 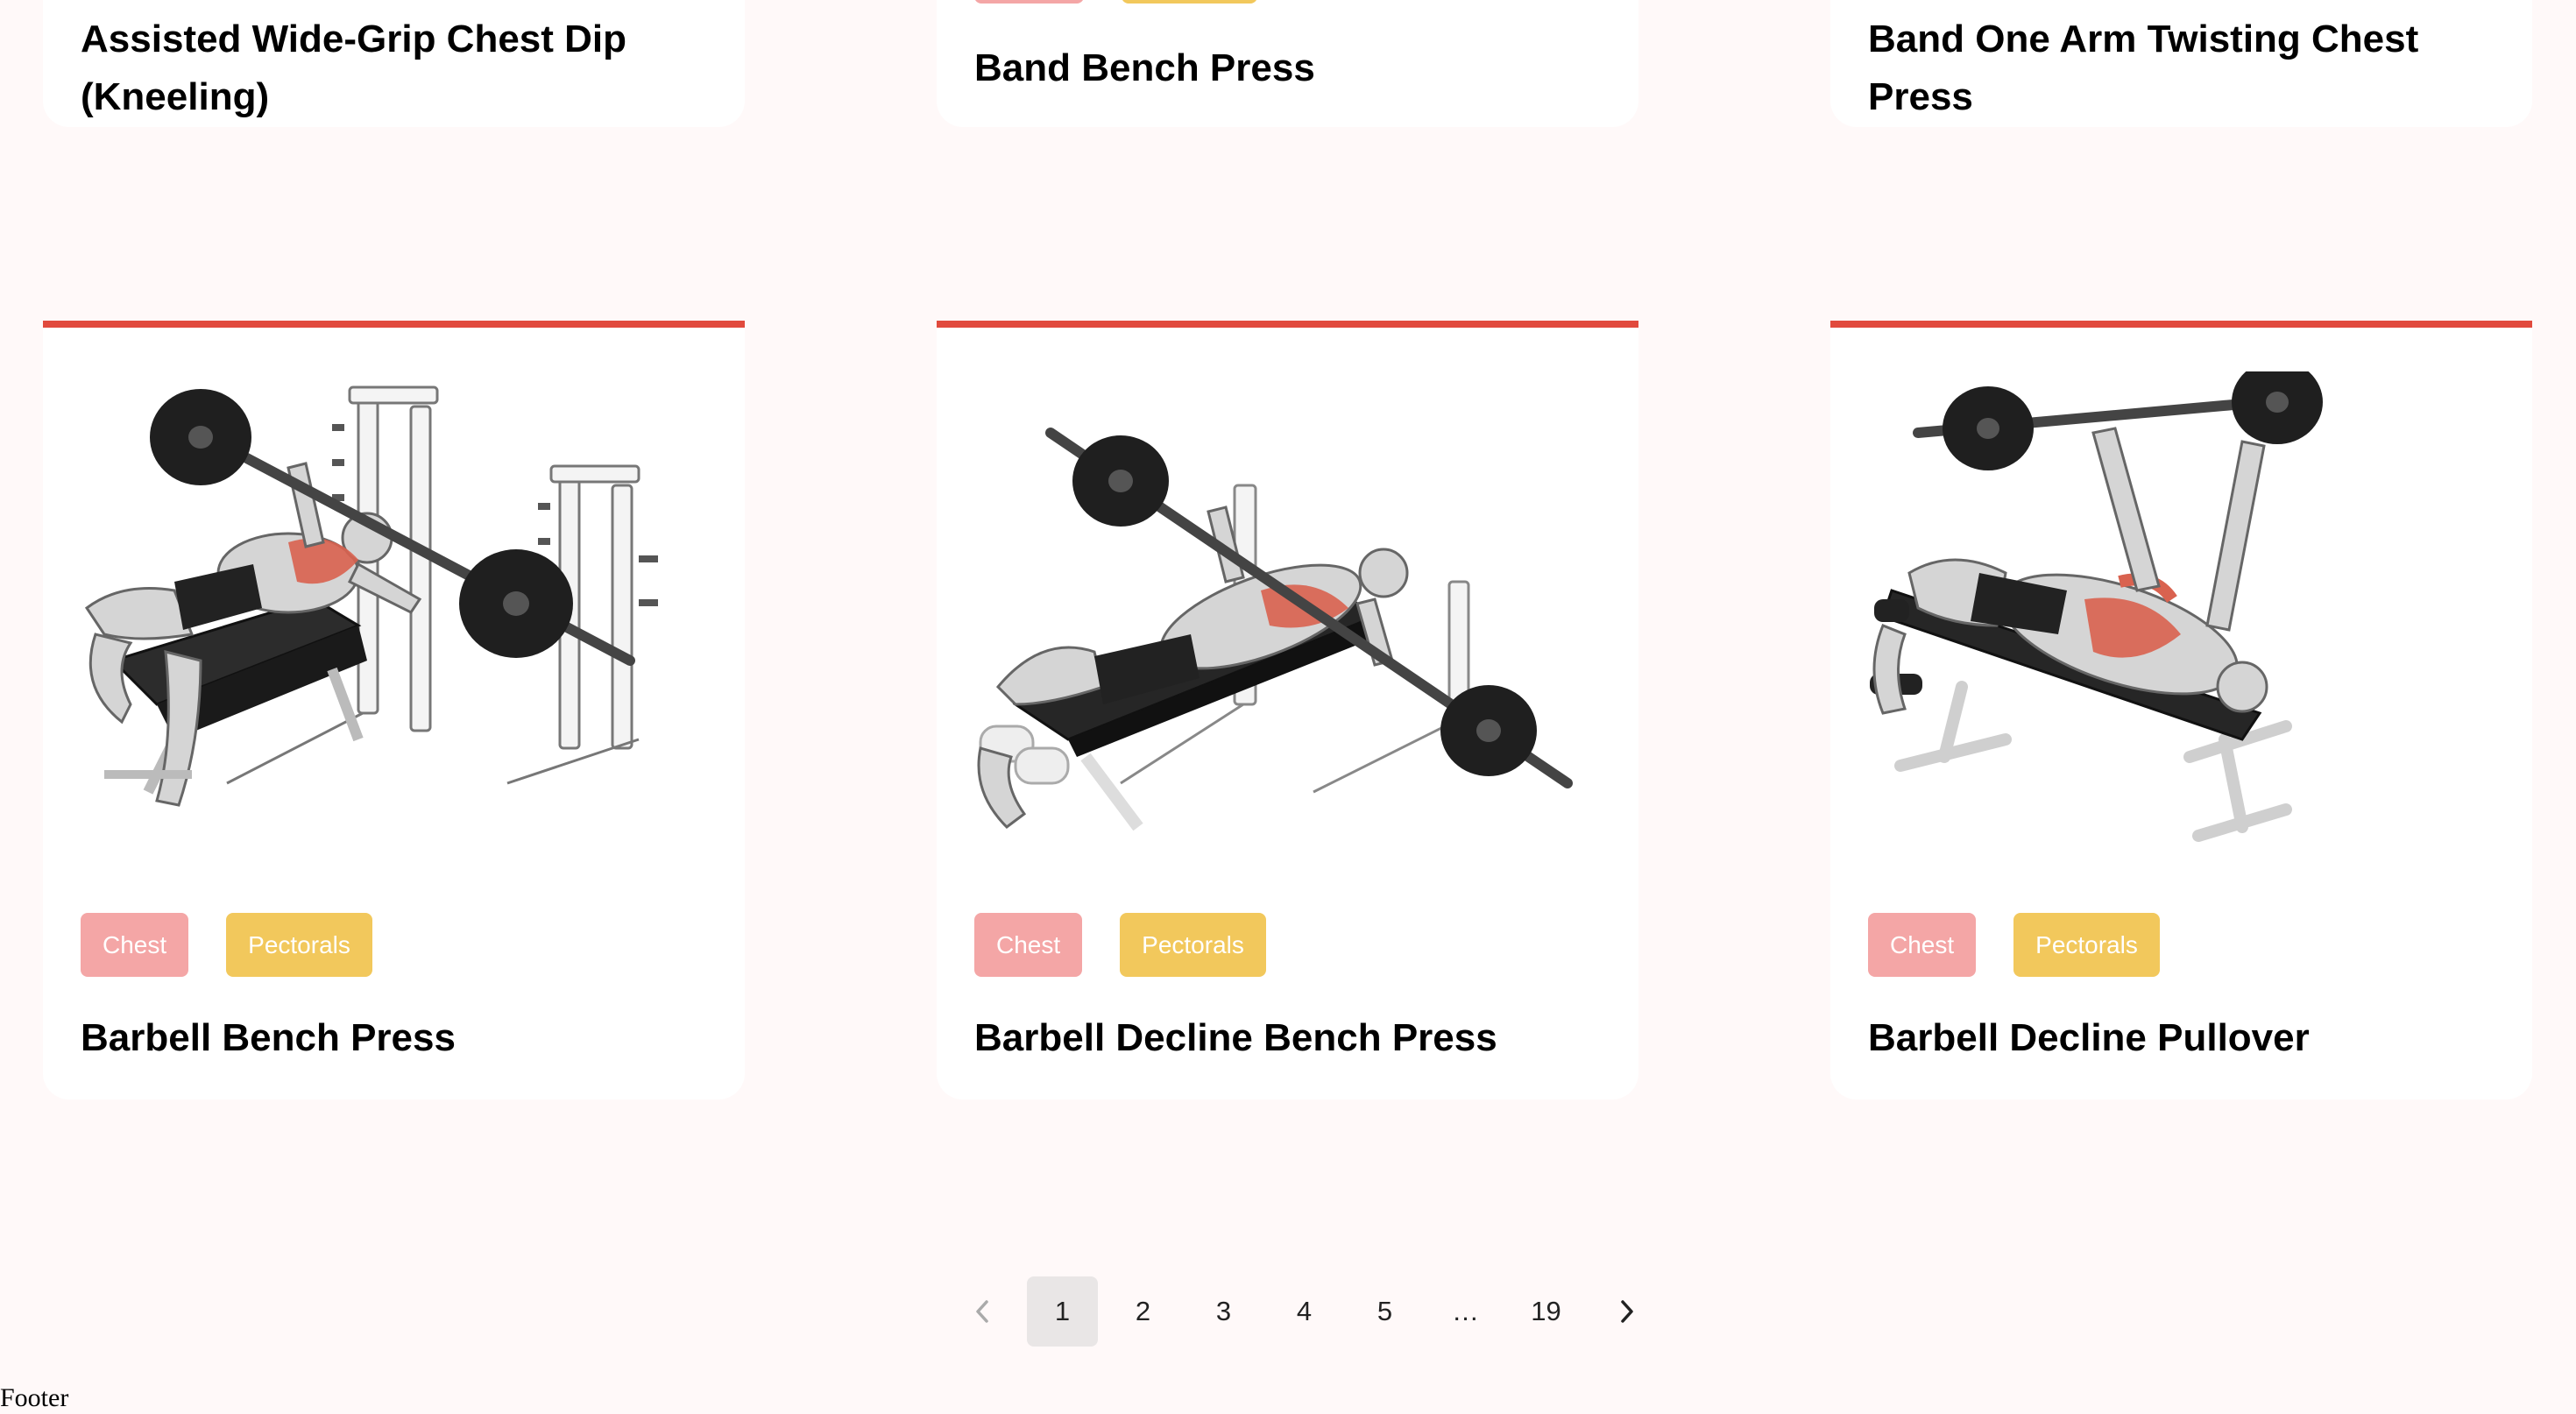 I want to click on next-page-button, so click(x=1626, y=1311).